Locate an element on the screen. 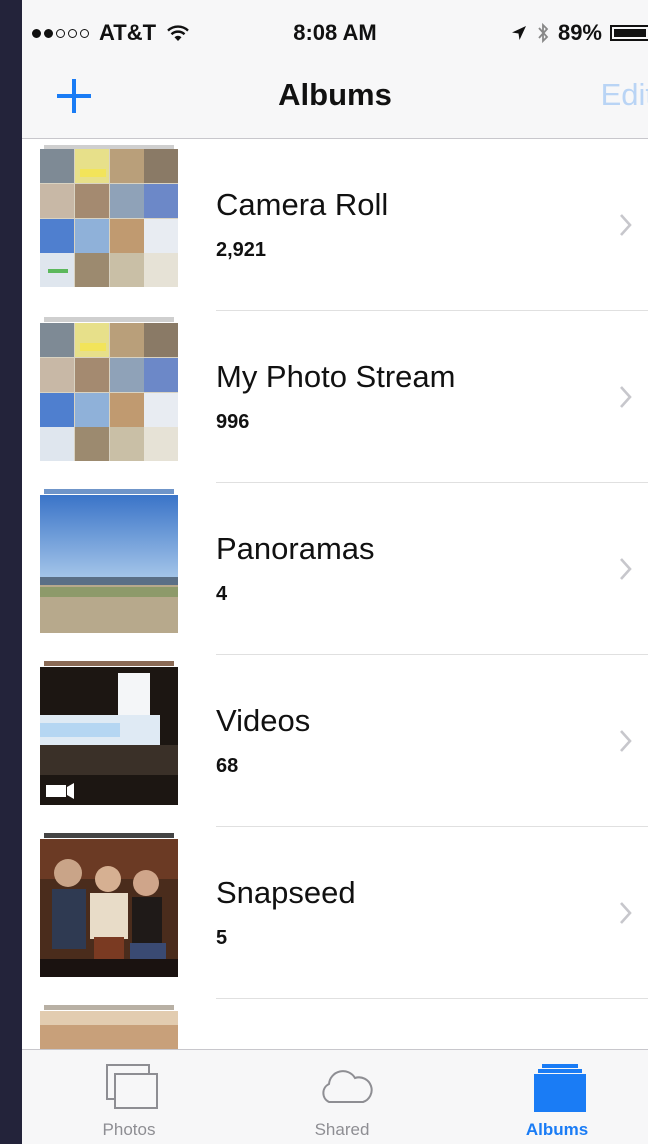 This screenshot has width=648, height=1144. navigation-bar: Albums Edit is located at coordinates (335, 100).